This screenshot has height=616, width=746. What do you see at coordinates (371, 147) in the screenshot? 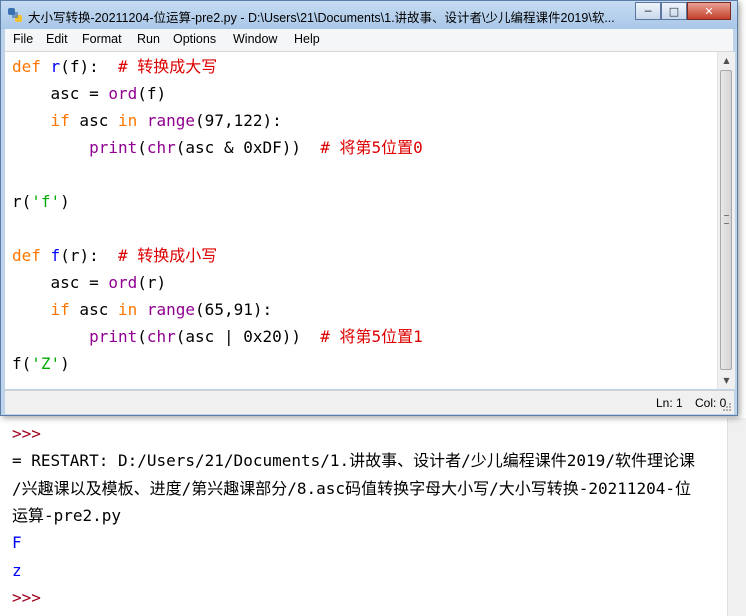
I see `code-token: # 将第5位置0` at bounding box center [371, 147].